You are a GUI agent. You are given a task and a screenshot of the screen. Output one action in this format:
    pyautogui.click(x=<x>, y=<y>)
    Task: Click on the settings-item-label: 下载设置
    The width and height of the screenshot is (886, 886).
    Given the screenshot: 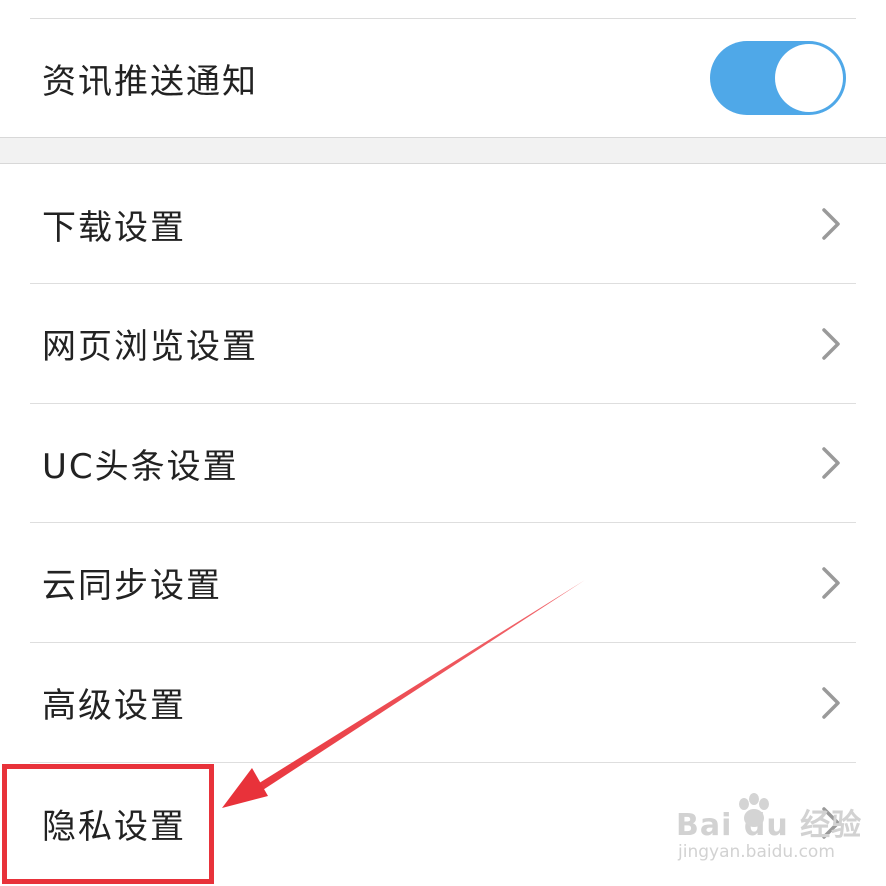 What is the action you would take?
    pyautogui.click(x=114, y=227)
    